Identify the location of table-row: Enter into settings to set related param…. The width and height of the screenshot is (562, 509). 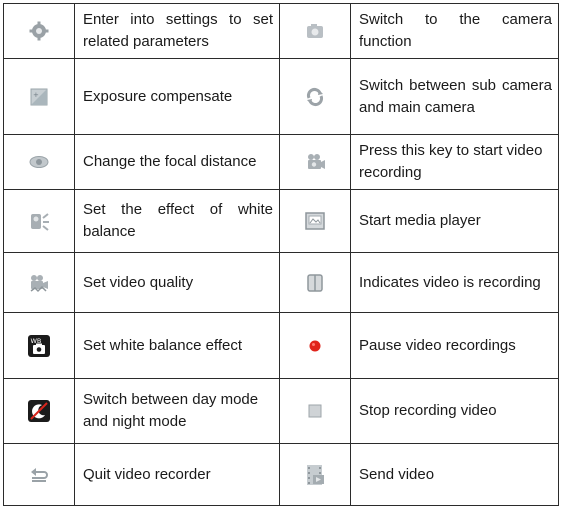
(281, 31).